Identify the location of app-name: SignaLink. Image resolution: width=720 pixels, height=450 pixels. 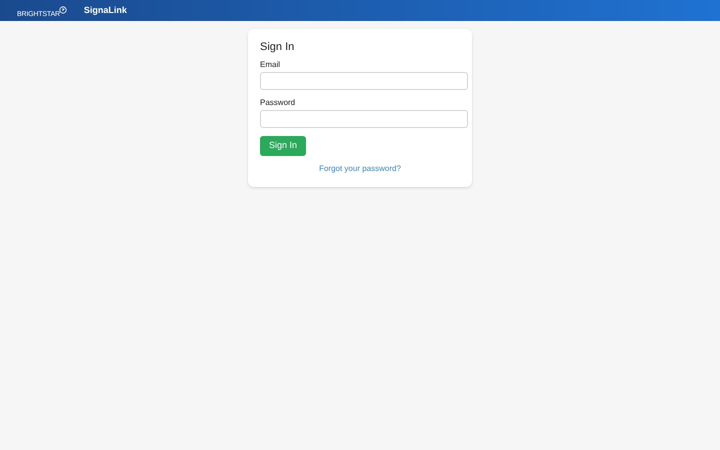
(105, 10).